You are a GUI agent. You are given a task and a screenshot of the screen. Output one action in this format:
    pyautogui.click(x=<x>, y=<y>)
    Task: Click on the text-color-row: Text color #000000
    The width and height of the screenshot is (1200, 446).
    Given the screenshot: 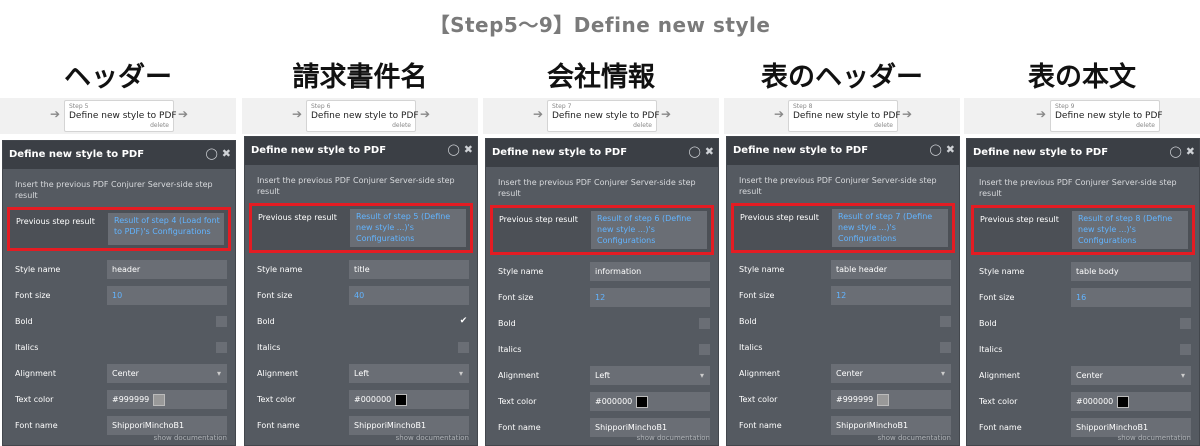 What is the action you would take?
    pyautogui.click(x=602, y=402)
    